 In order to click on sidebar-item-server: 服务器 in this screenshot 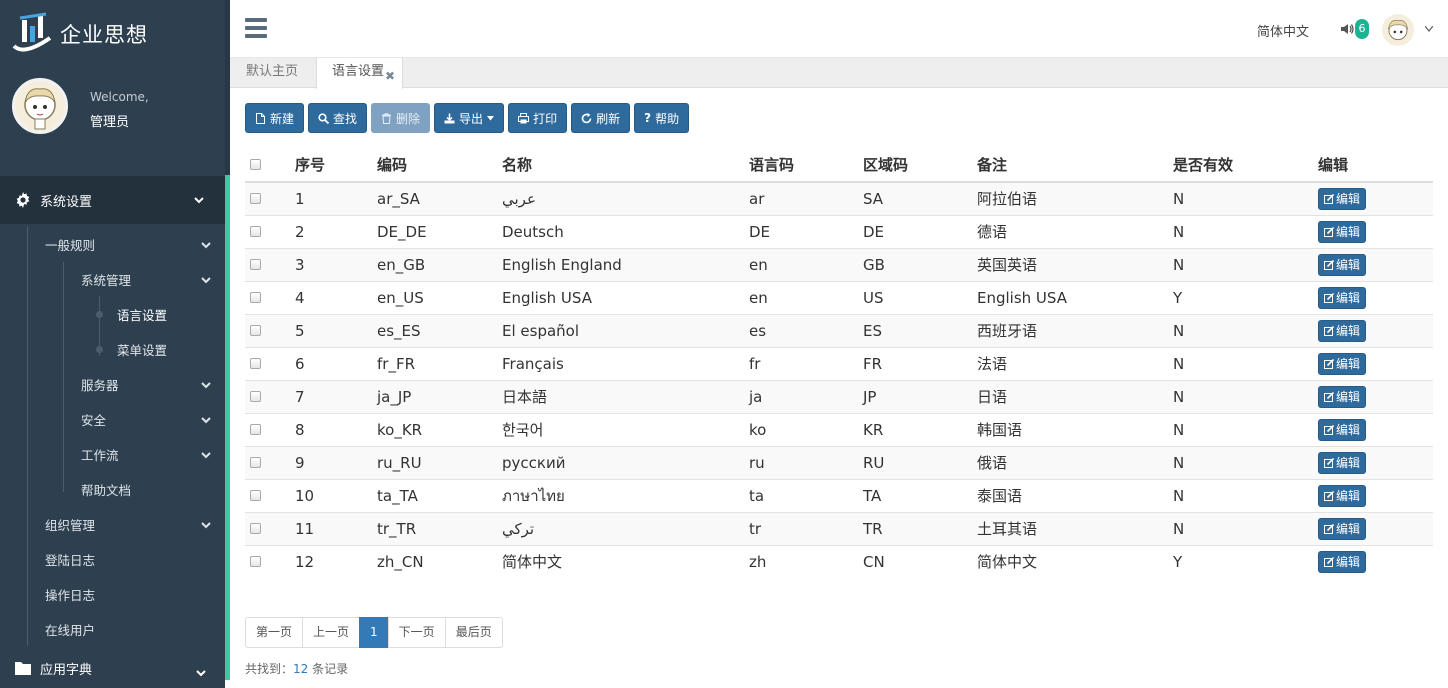, I will do `click(153, 384)`.